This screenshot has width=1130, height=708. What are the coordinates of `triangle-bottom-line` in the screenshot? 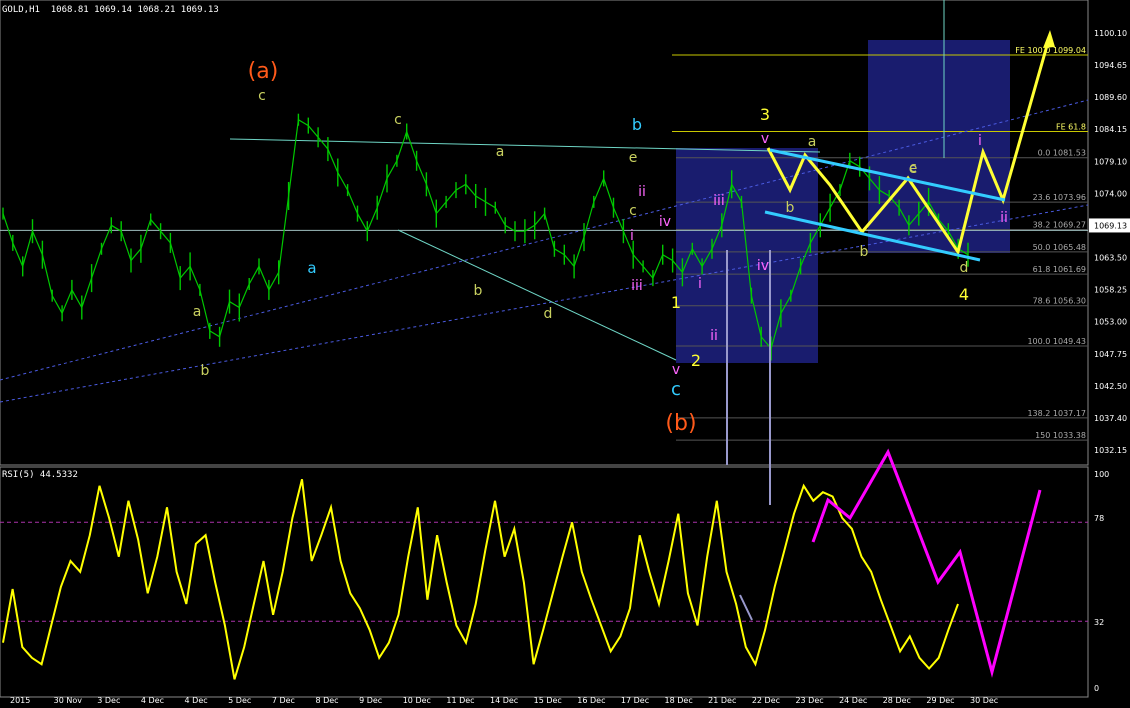 It's located at (537, 295).